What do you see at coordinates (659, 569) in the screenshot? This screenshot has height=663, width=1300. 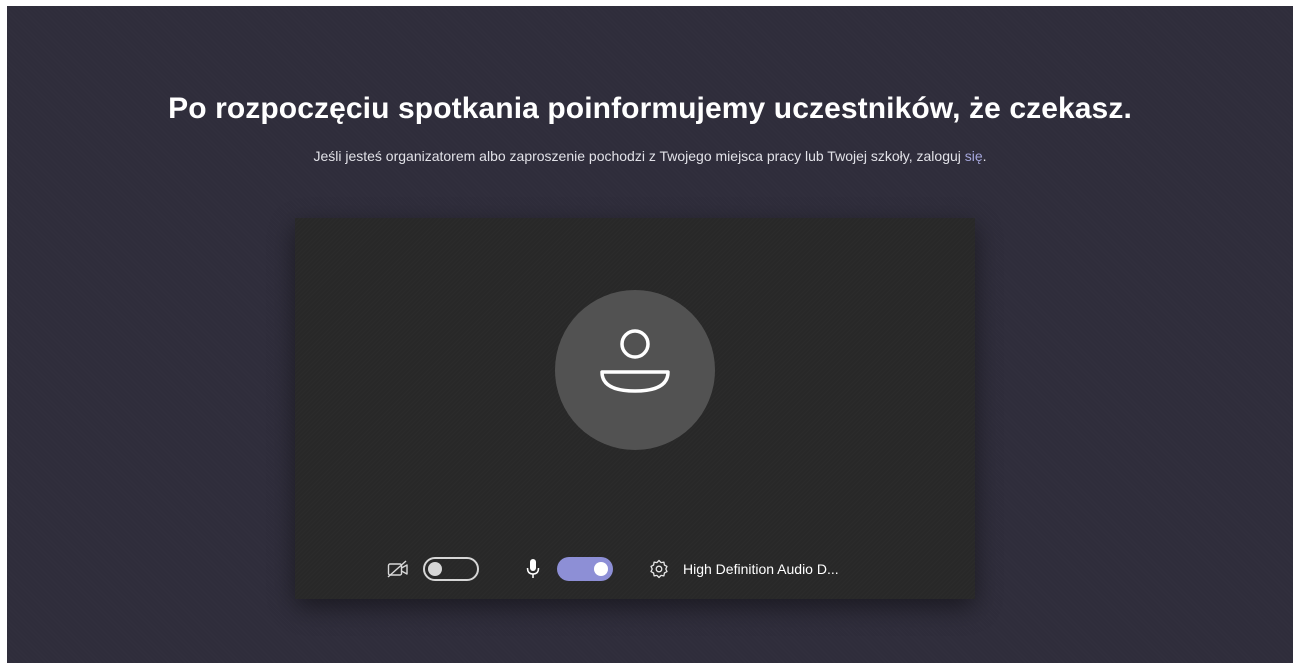 I see `gear-icon` at bounding box center [659, 569].